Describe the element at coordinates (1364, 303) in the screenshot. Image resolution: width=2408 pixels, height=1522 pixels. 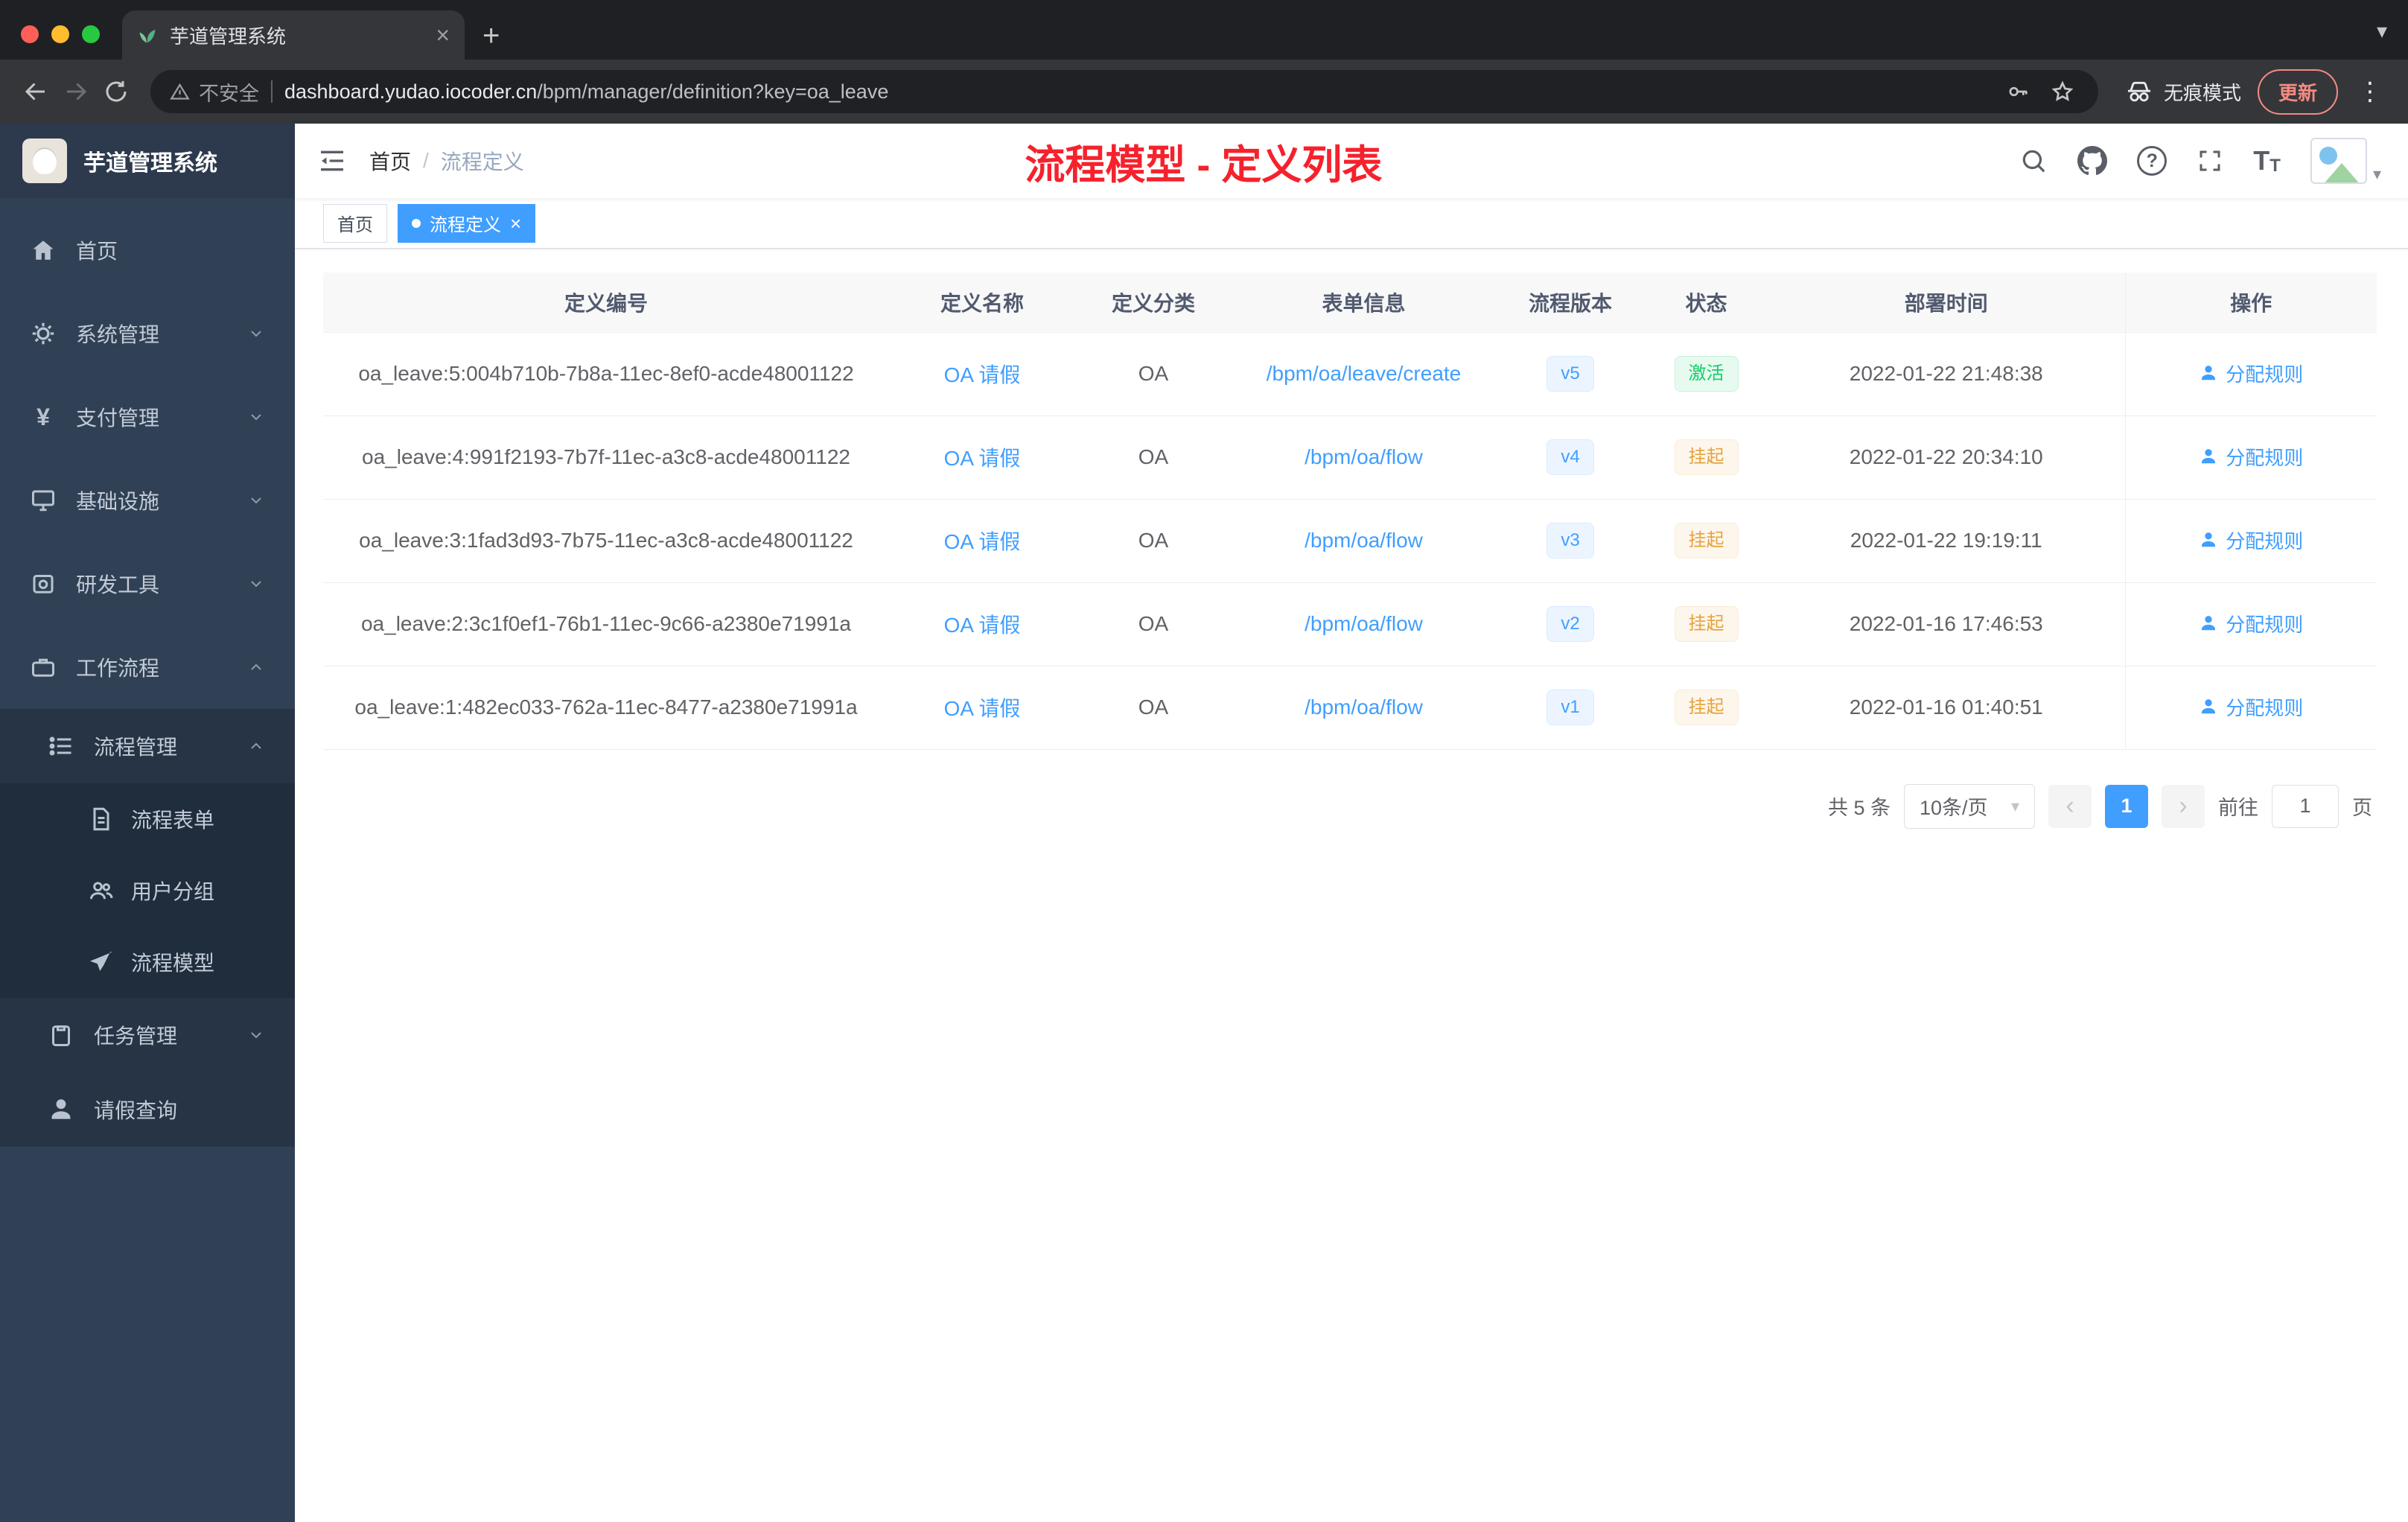
I see `col-form-info: 表单信息` at that location.